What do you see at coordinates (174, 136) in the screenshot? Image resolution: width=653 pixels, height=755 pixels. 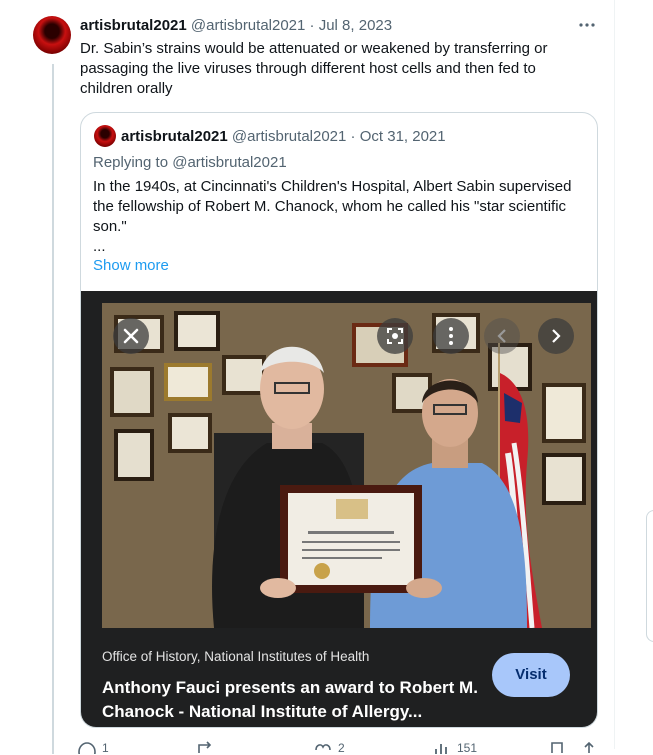 I see `quote-display-name: artisbrutal2021` at bounding box center [174, 136].